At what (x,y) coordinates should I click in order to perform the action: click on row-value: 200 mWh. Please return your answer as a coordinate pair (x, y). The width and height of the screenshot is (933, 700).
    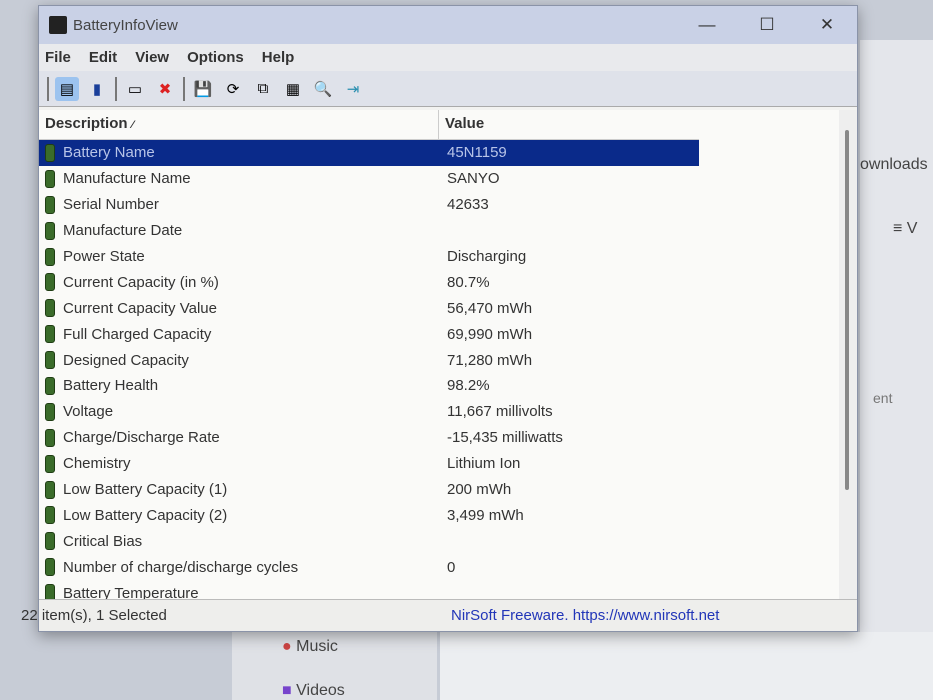
    Looking at the image, I should click on (479, 490).